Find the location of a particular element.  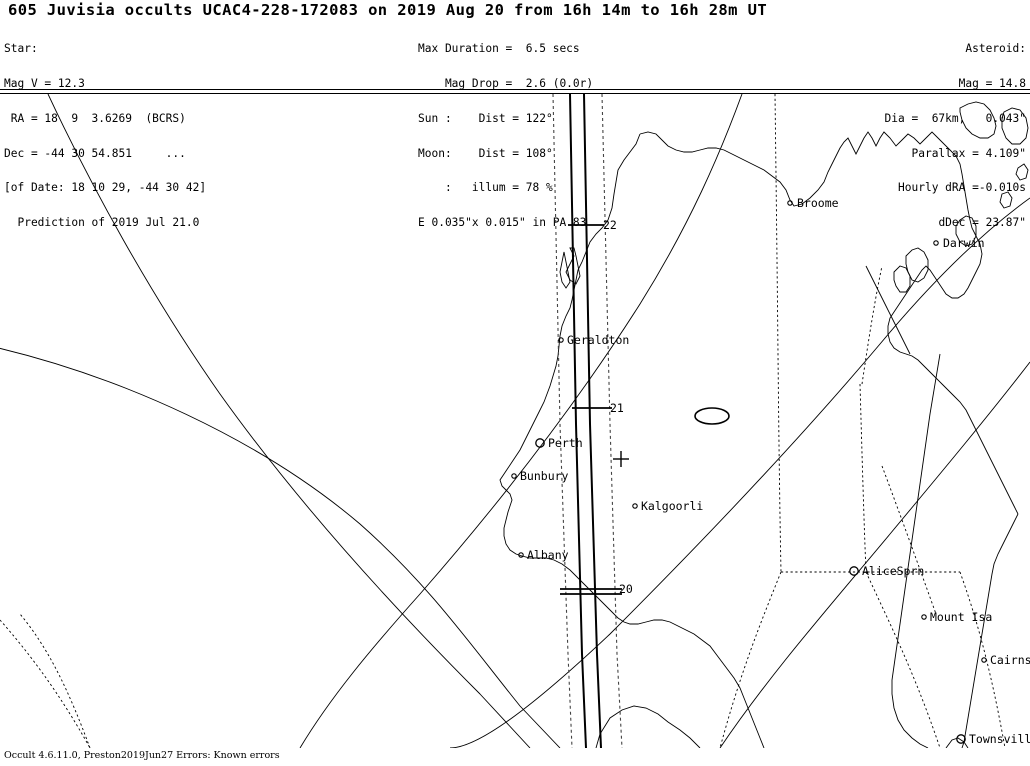

city-marker-geraldton: Geraldton is located at coordinates (594, 340).